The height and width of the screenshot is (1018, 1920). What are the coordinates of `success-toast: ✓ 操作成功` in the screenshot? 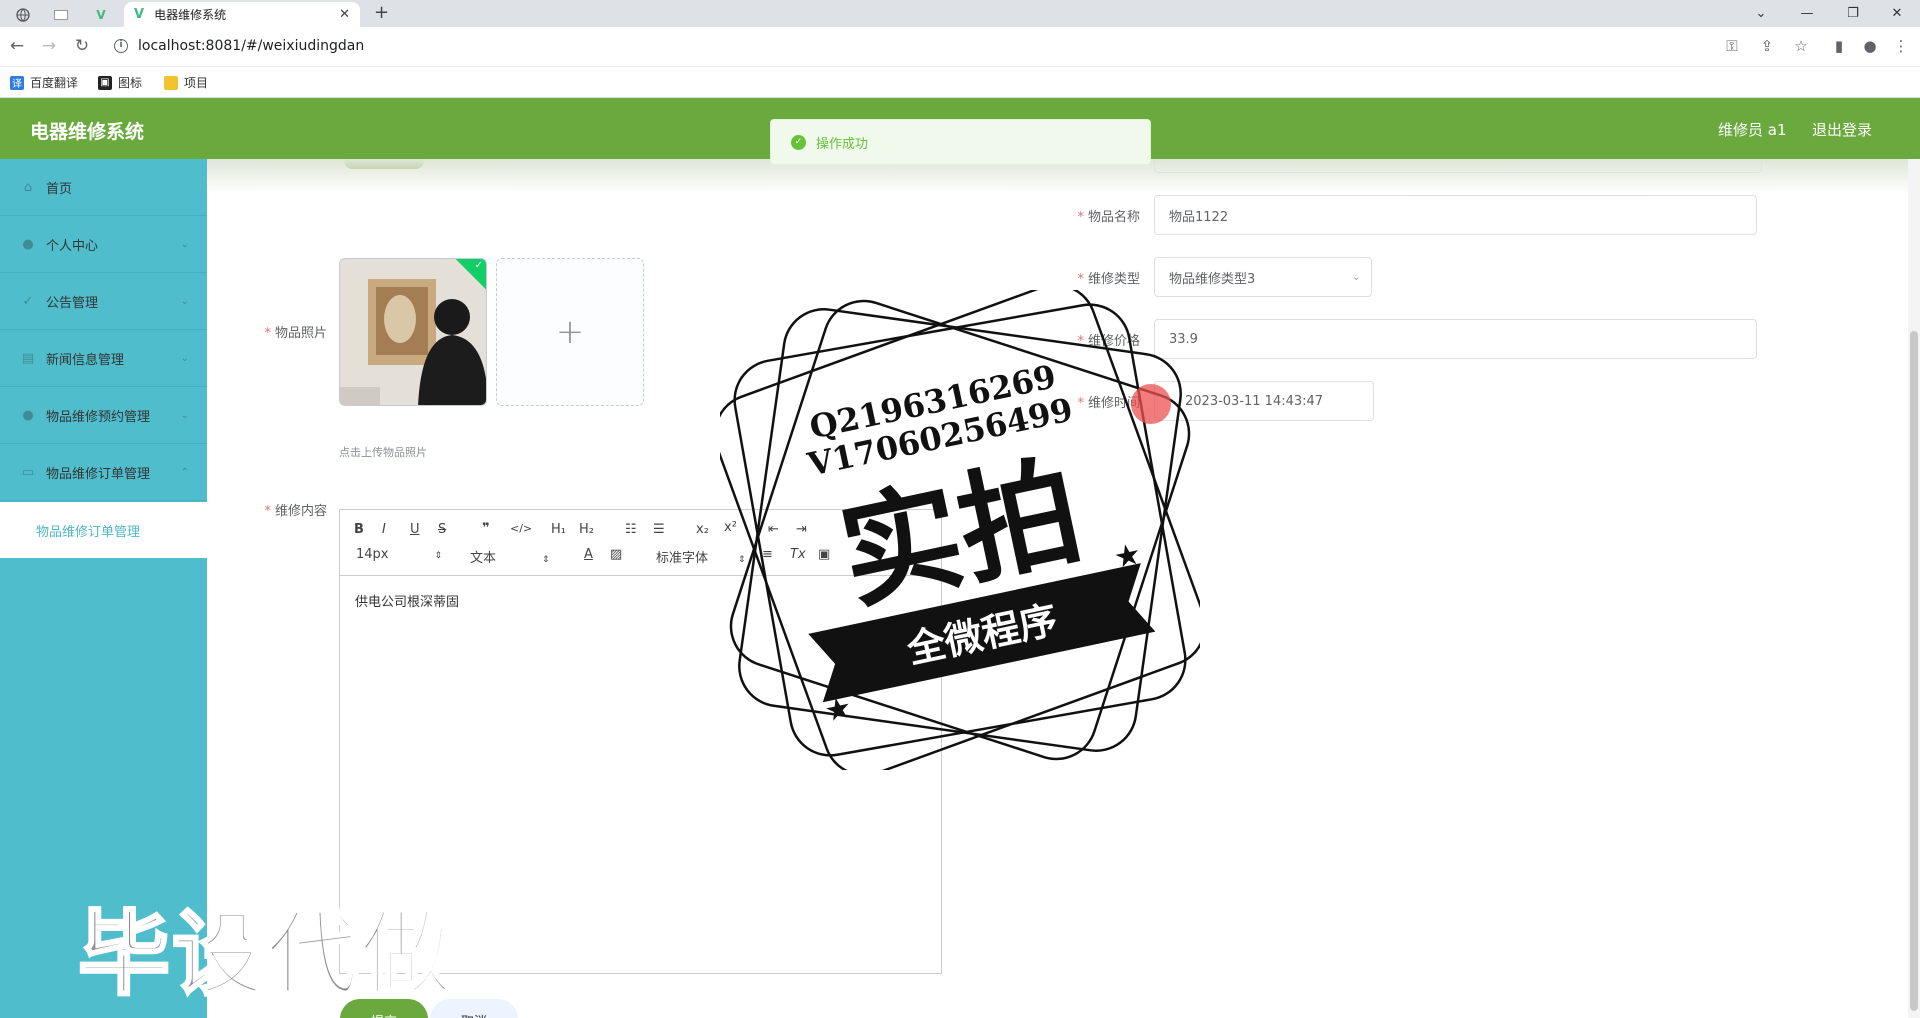 It's located at (960, 142).